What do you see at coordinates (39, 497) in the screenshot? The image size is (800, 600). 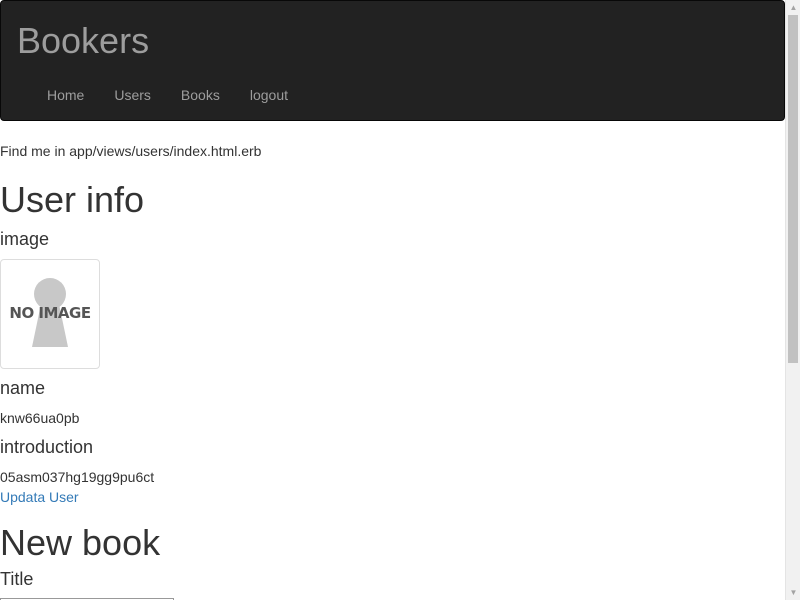 I see `update-user-link: Updata User` at bounding box center [39, 497].